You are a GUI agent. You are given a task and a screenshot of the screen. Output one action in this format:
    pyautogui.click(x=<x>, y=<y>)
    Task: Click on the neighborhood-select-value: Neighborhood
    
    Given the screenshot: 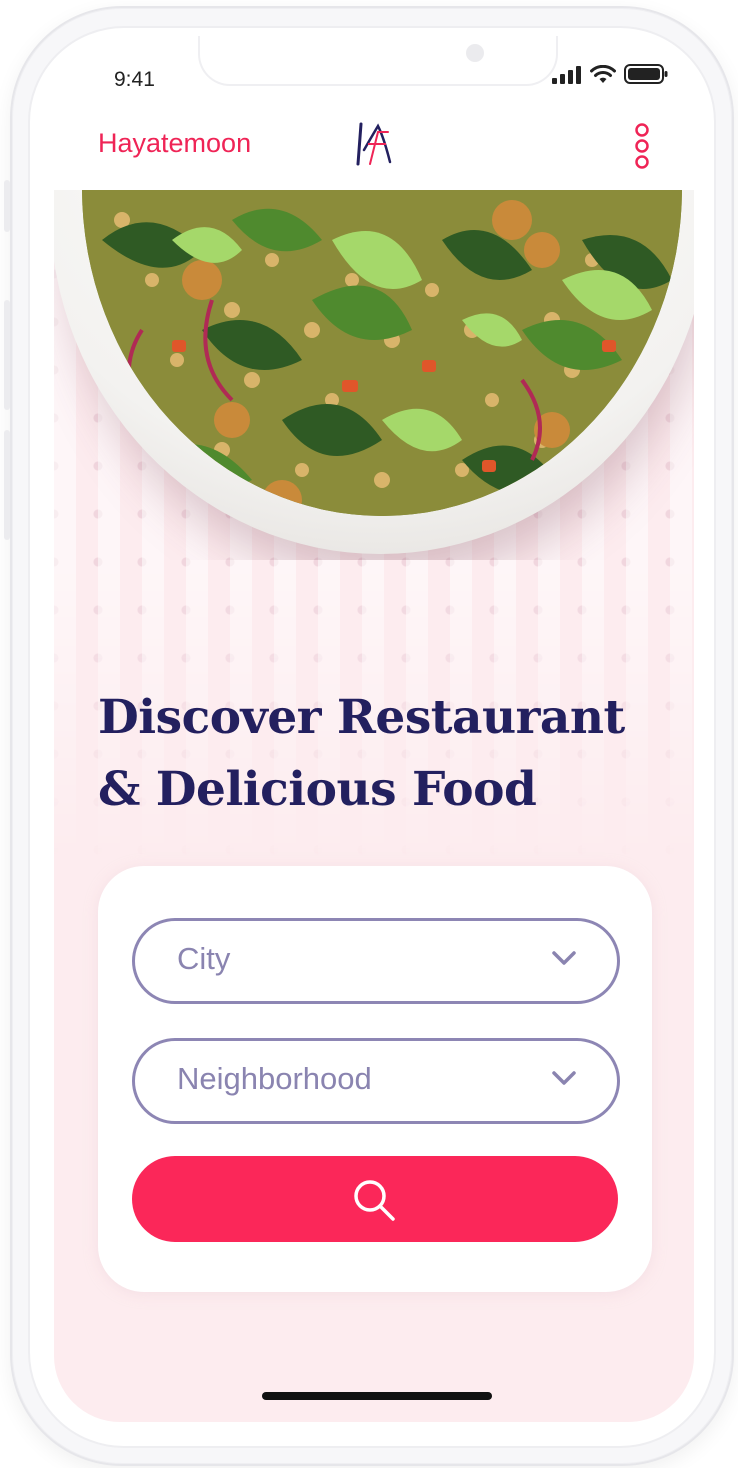 What is the action you would take?
    pyautogui.click(x=274, y=1078)
    